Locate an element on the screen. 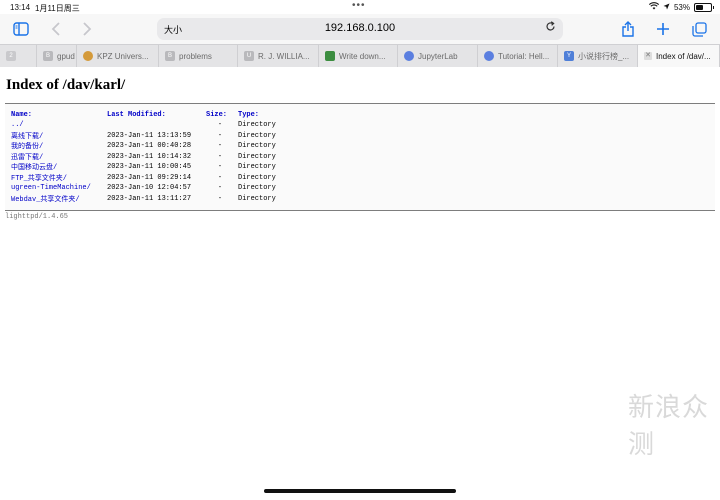 Image resolution: width=720 pixels, height=500 pixels. wifi-icon is located at coordinates (654, 7).